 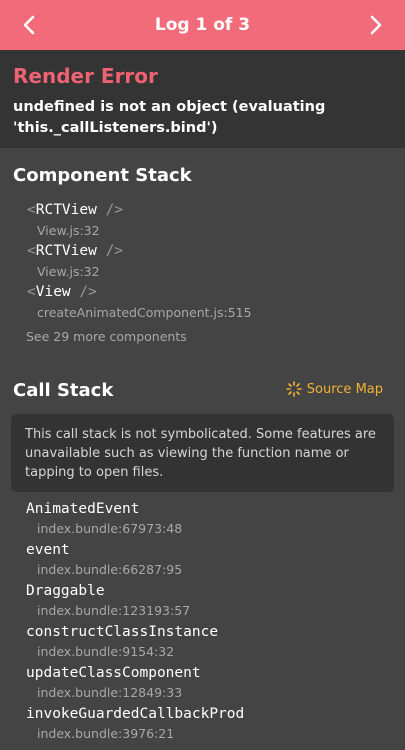 I want to click on frame-location: index.bundle:9154:32, so click(x=106, y=651).